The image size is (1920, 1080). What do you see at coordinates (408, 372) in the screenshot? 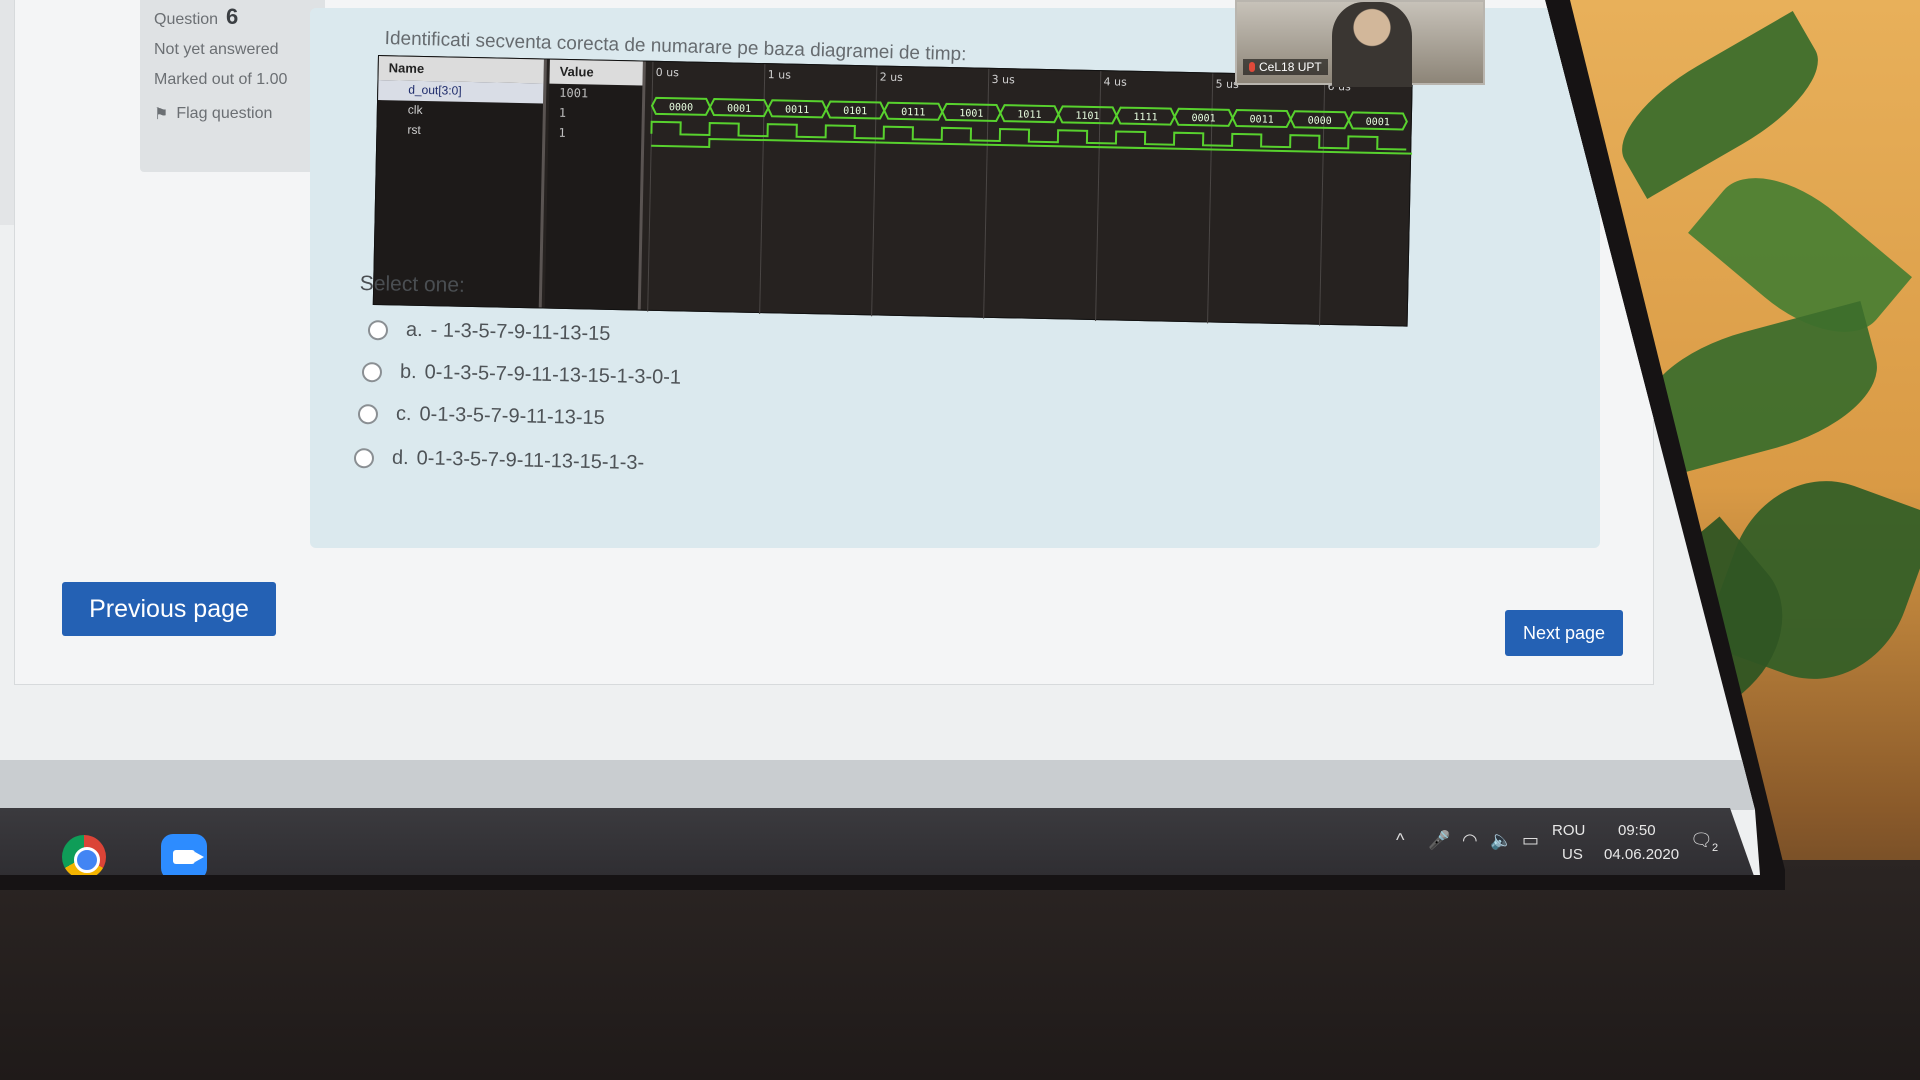
I see `option-letter: b.` at bounding box center [408, 372].